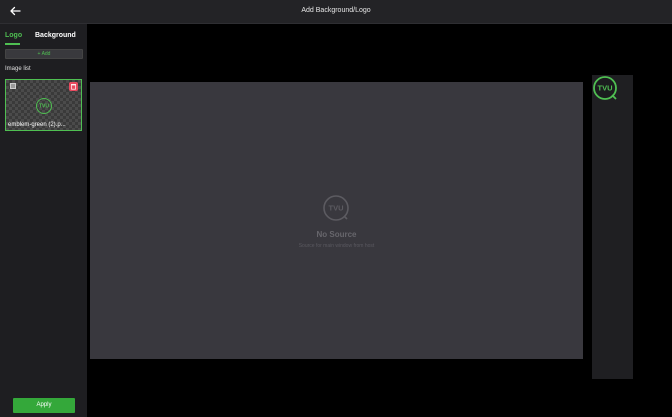  Describe the element at coordinates (612, 227) in the screenshot. I see `logo-overlay-panel: TVU` at that location.